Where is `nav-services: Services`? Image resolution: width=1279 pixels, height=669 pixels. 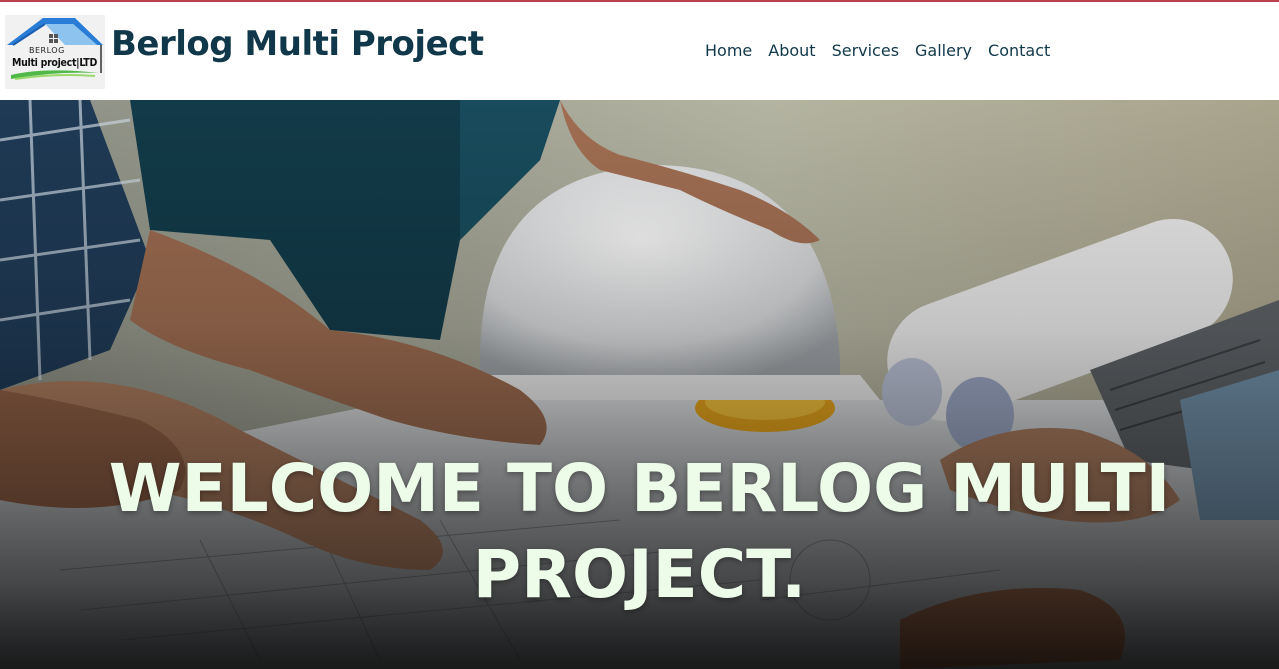
nav-services: Services is located at coordinates (865, 51).